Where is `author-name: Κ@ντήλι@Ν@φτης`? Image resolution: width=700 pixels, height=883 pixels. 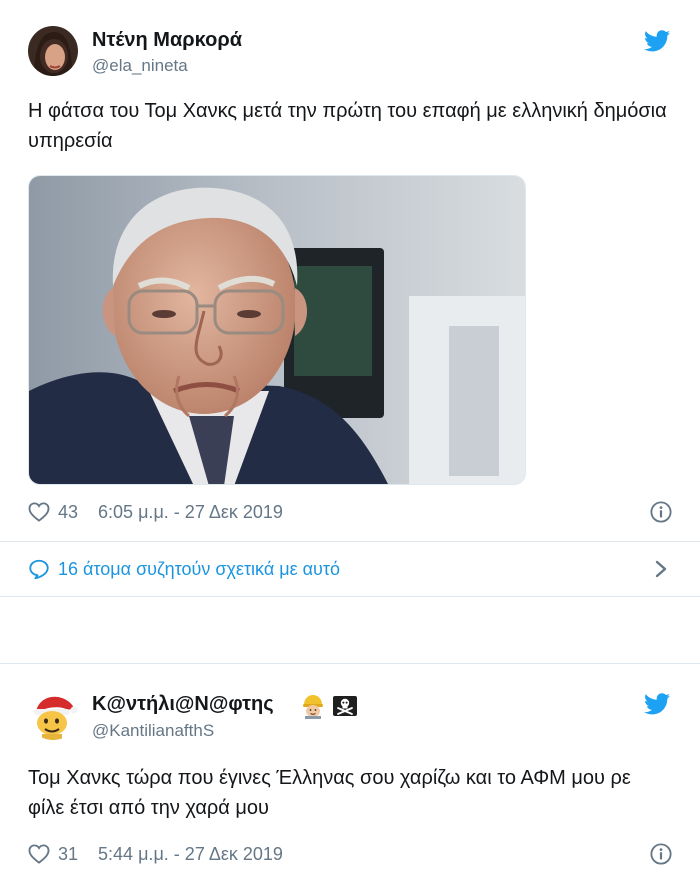
author-name: Κ@ντήλι@Ν@φτης is located at coordinates (183, 704).